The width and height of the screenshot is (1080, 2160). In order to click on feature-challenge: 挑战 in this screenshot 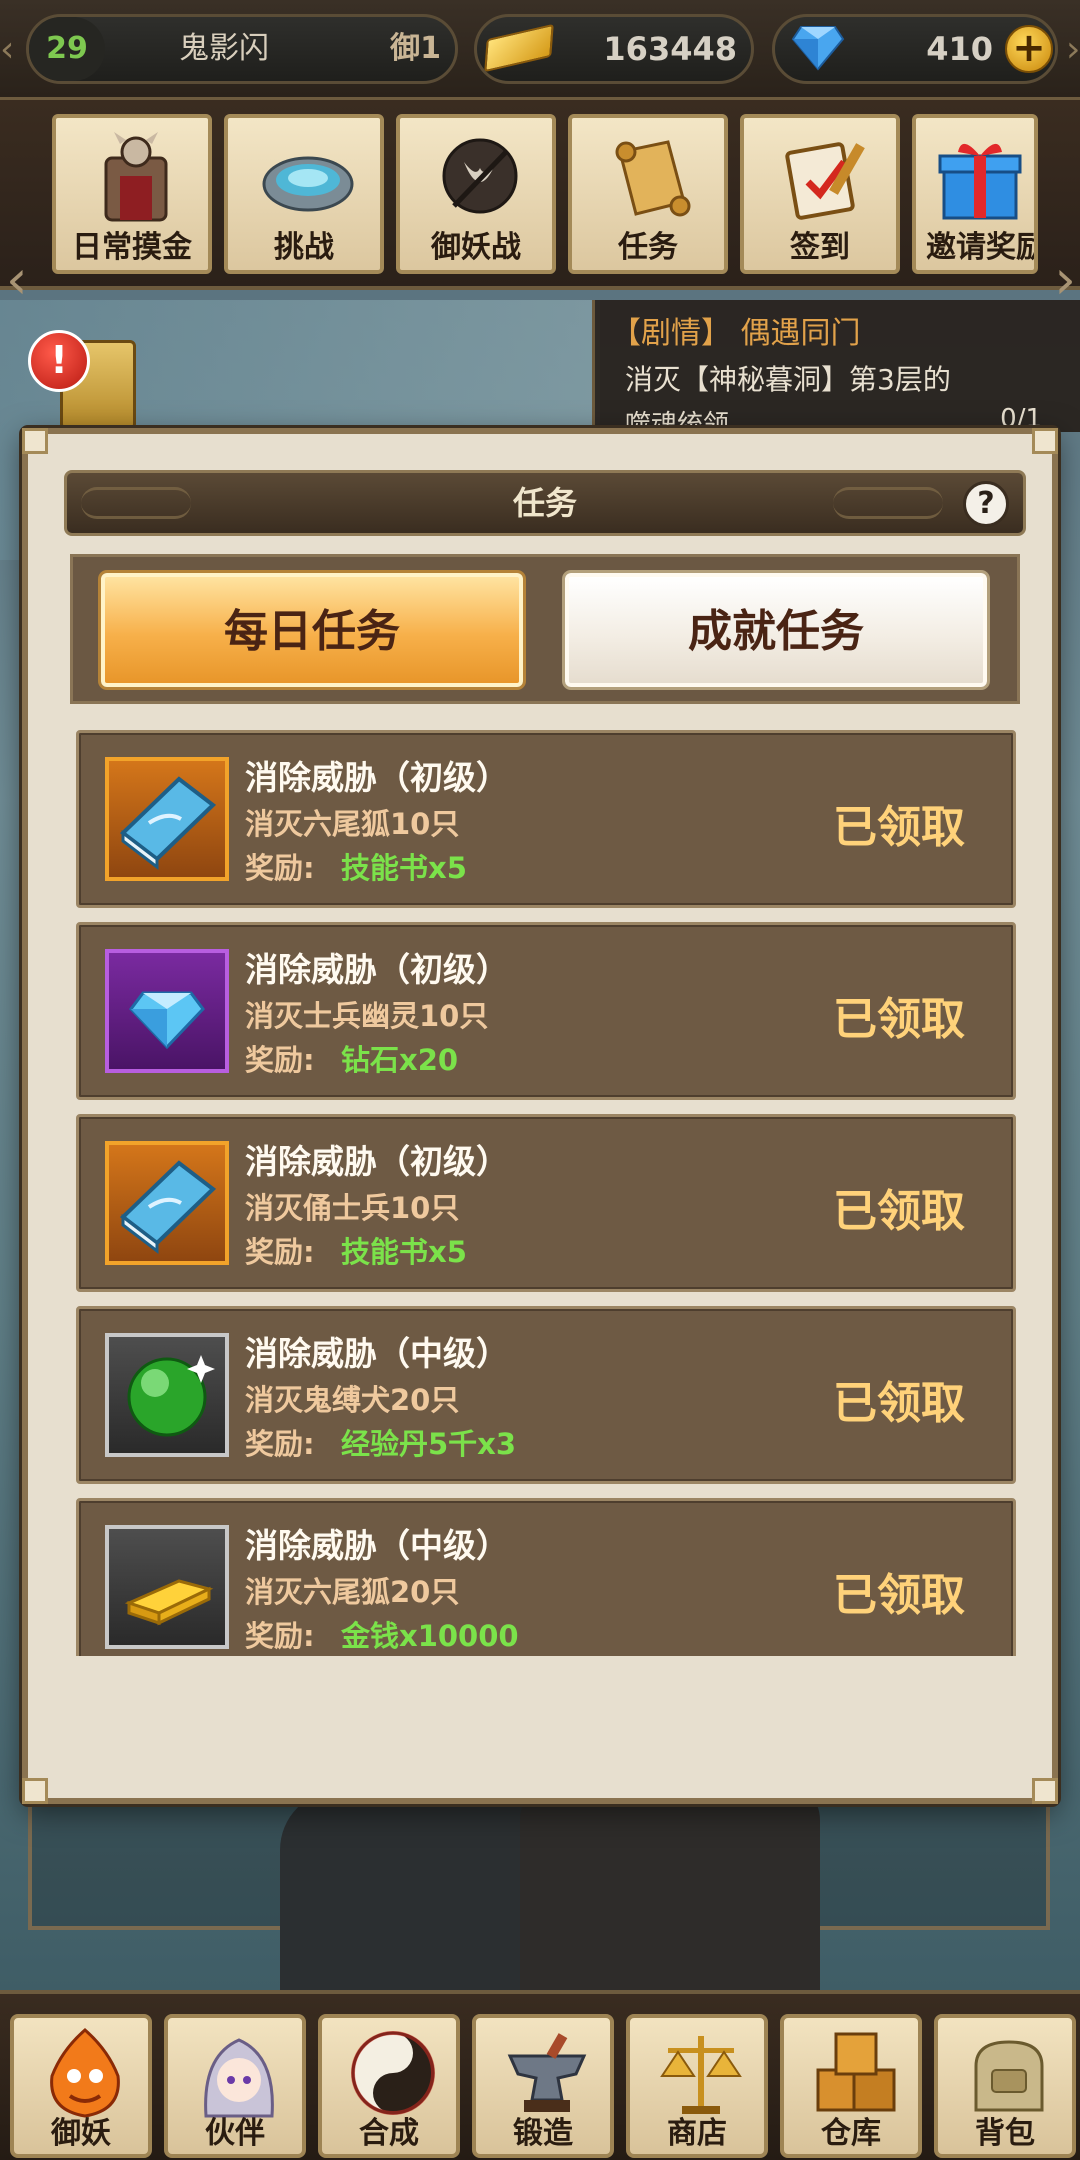, I will do `click(304, 194)`.